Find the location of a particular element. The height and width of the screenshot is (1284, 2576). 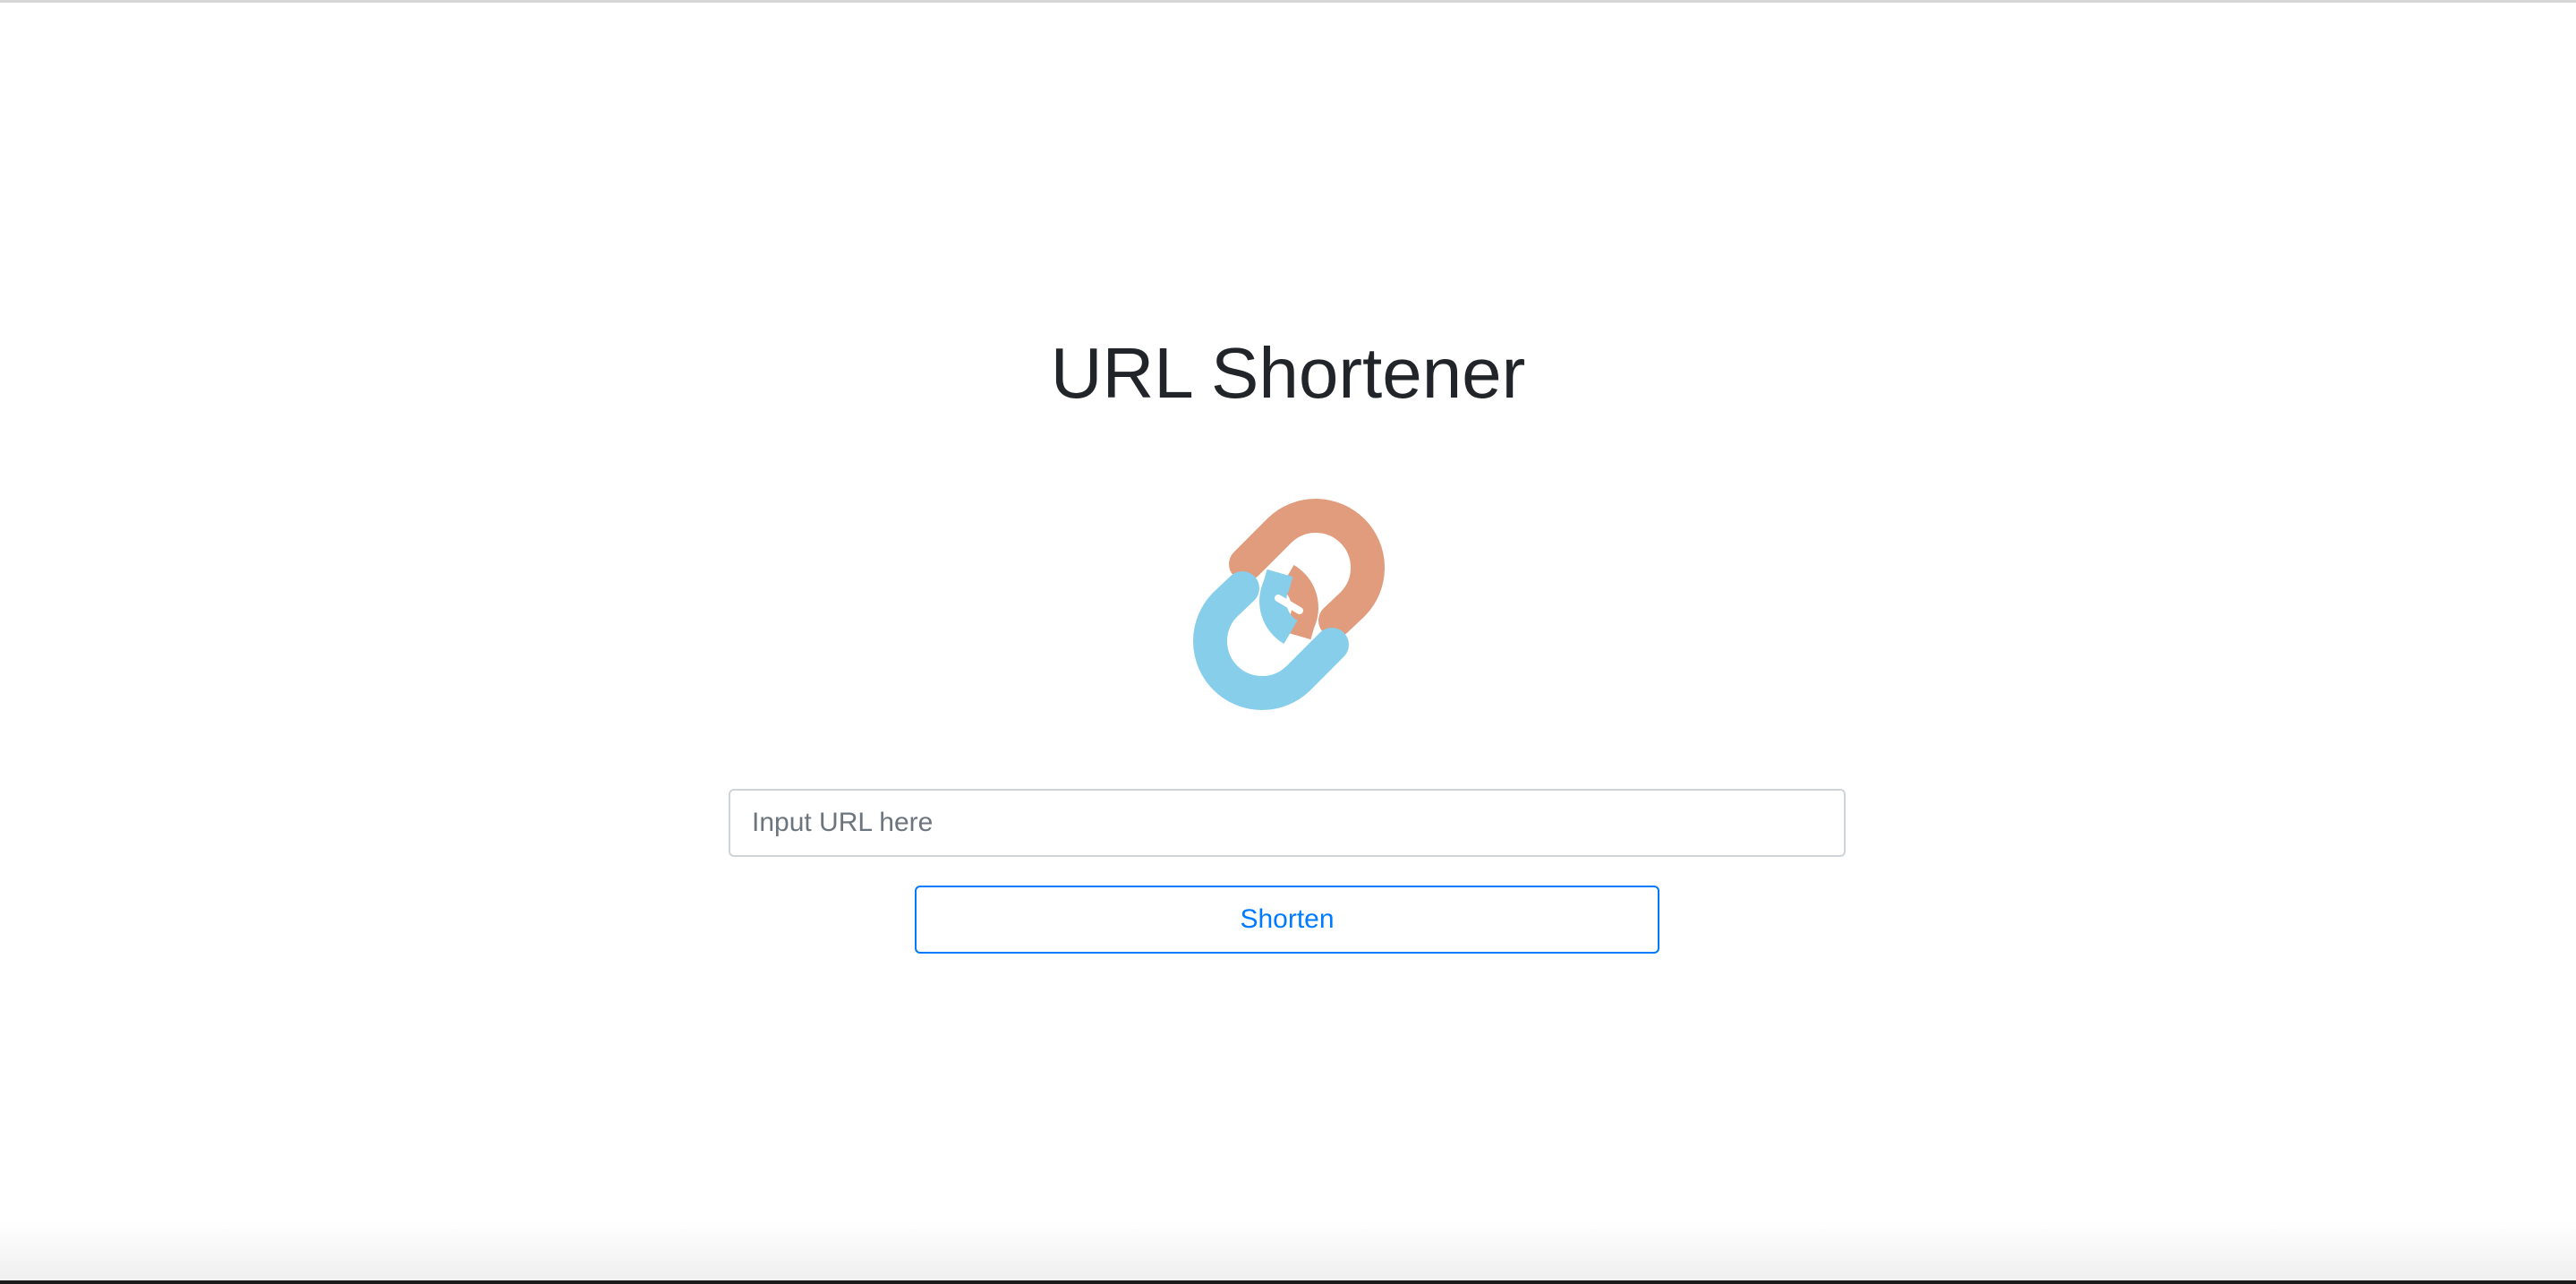

bottom-edge is located at coordinates (1288, 1282).